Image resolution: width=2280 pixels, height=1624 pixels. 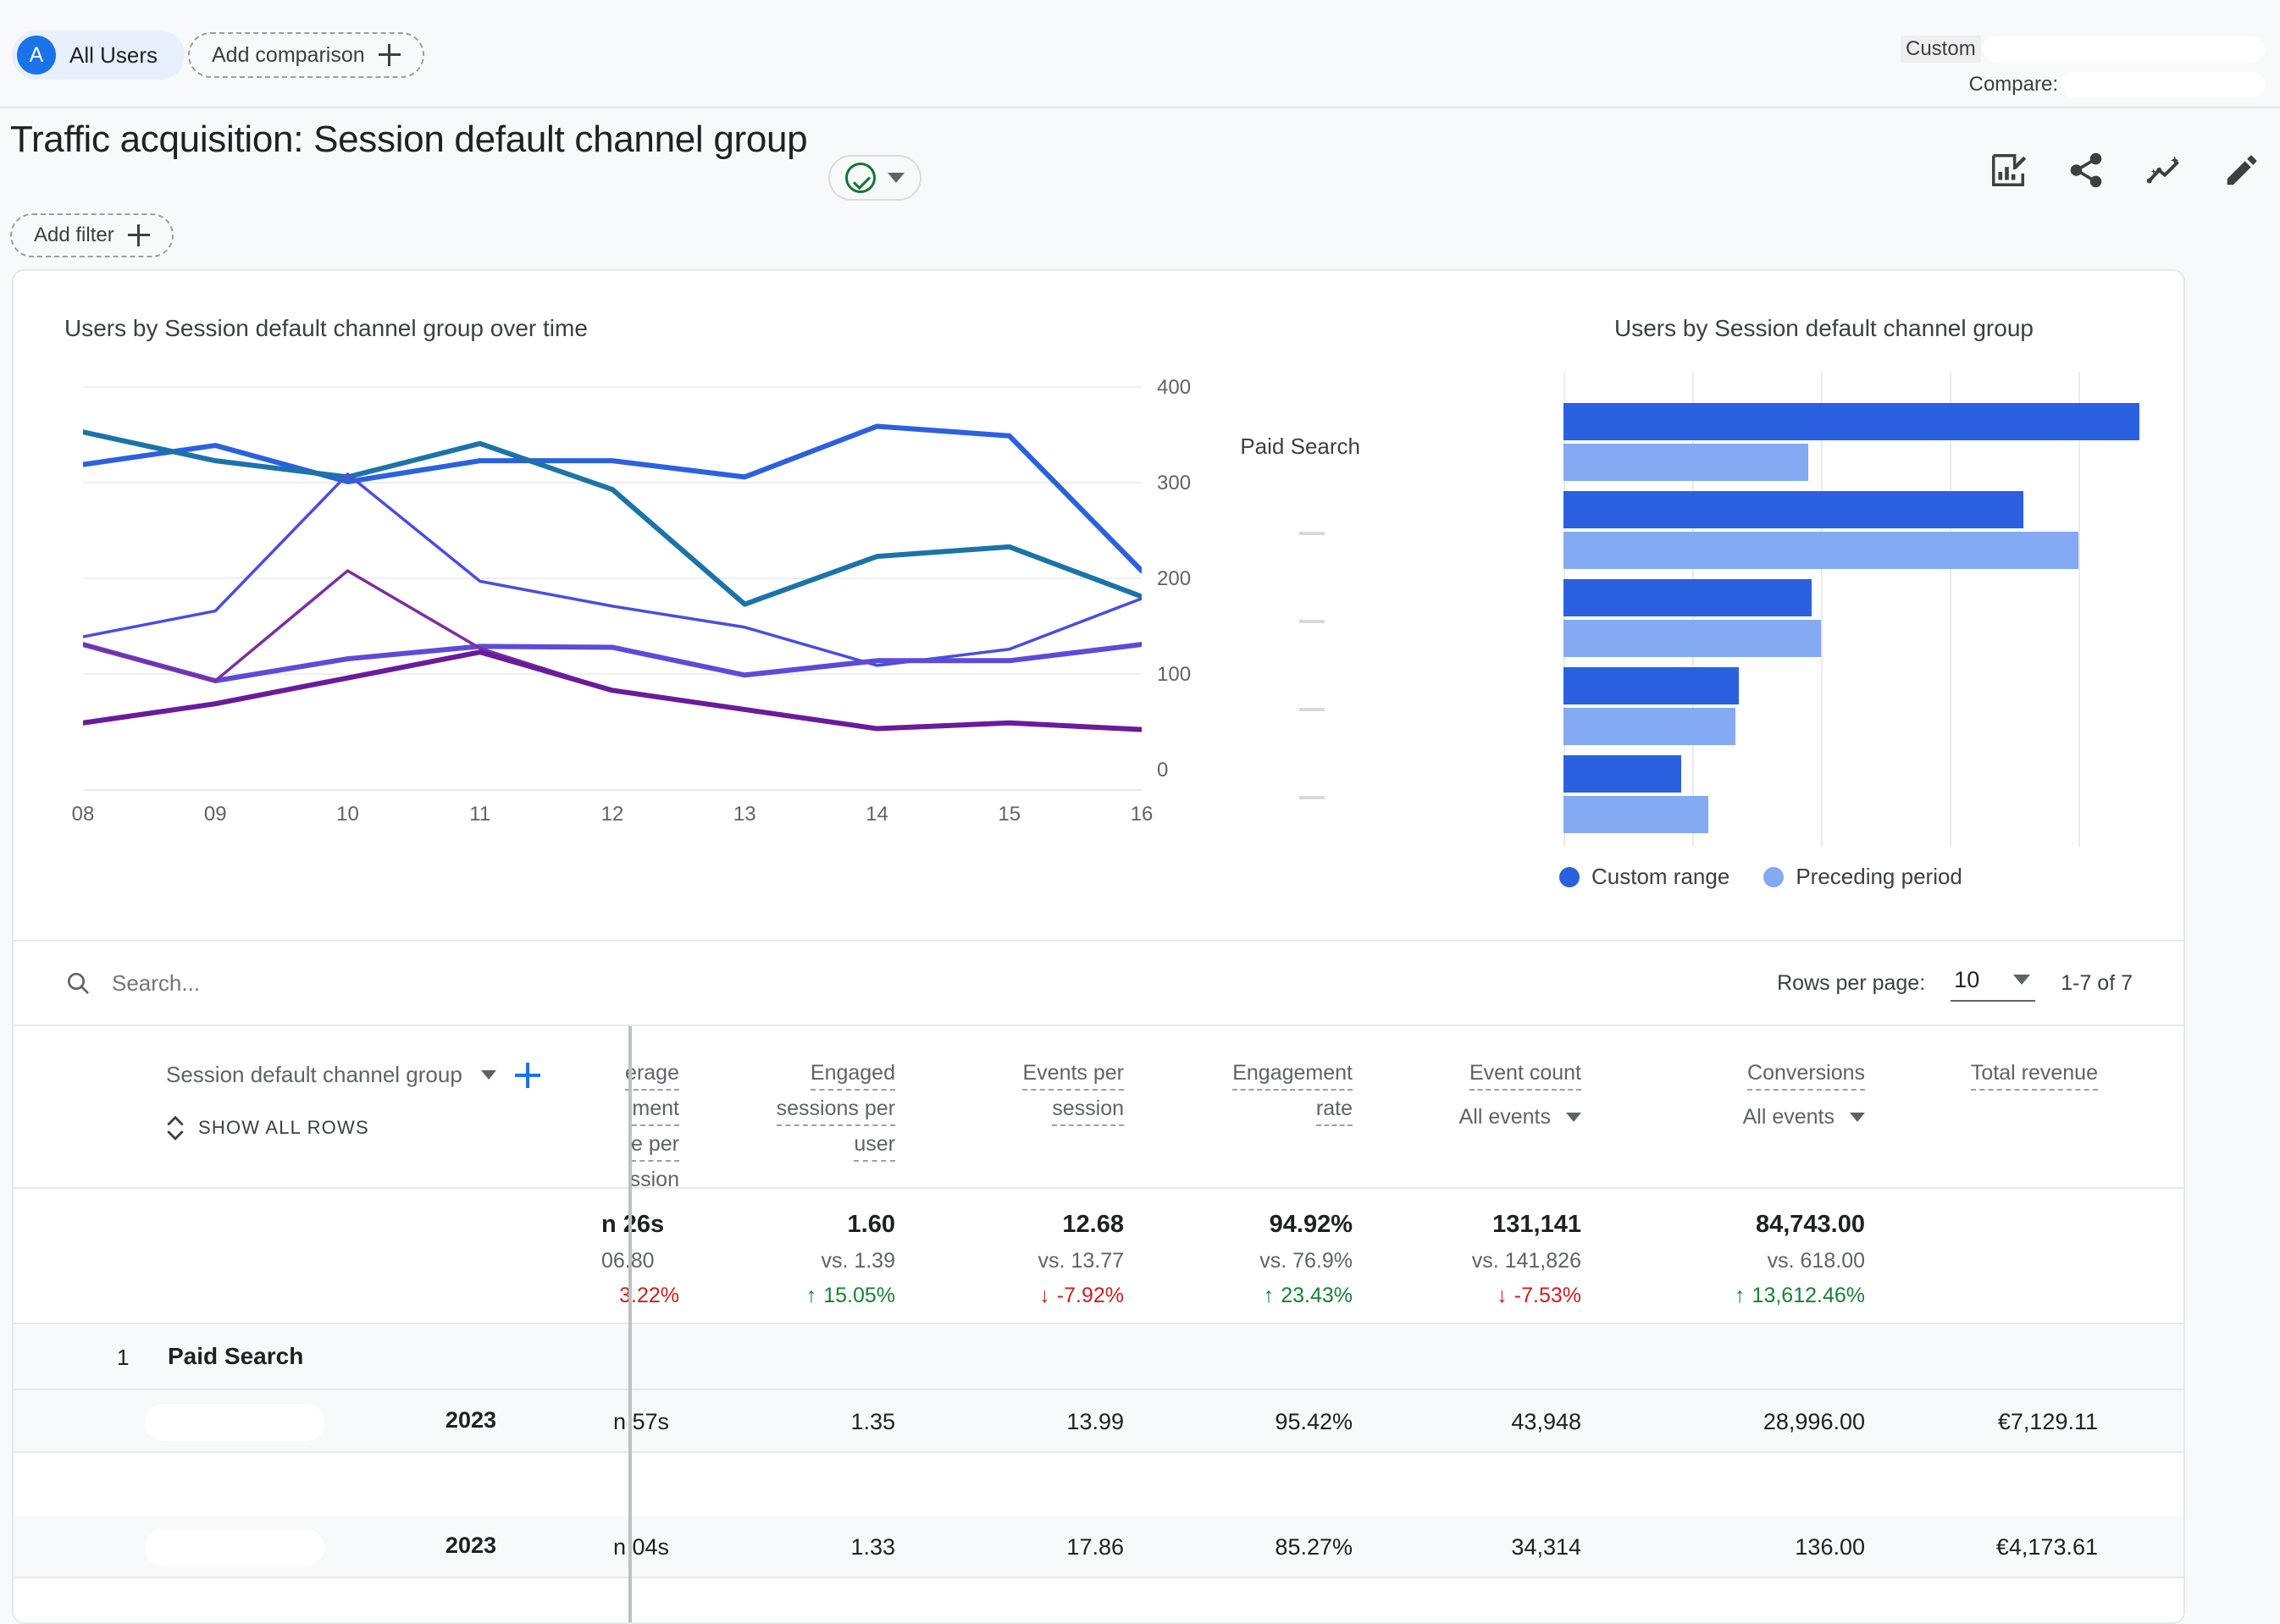 I want to click on bar-category-label-redacted, so click(x=1312, y=798).